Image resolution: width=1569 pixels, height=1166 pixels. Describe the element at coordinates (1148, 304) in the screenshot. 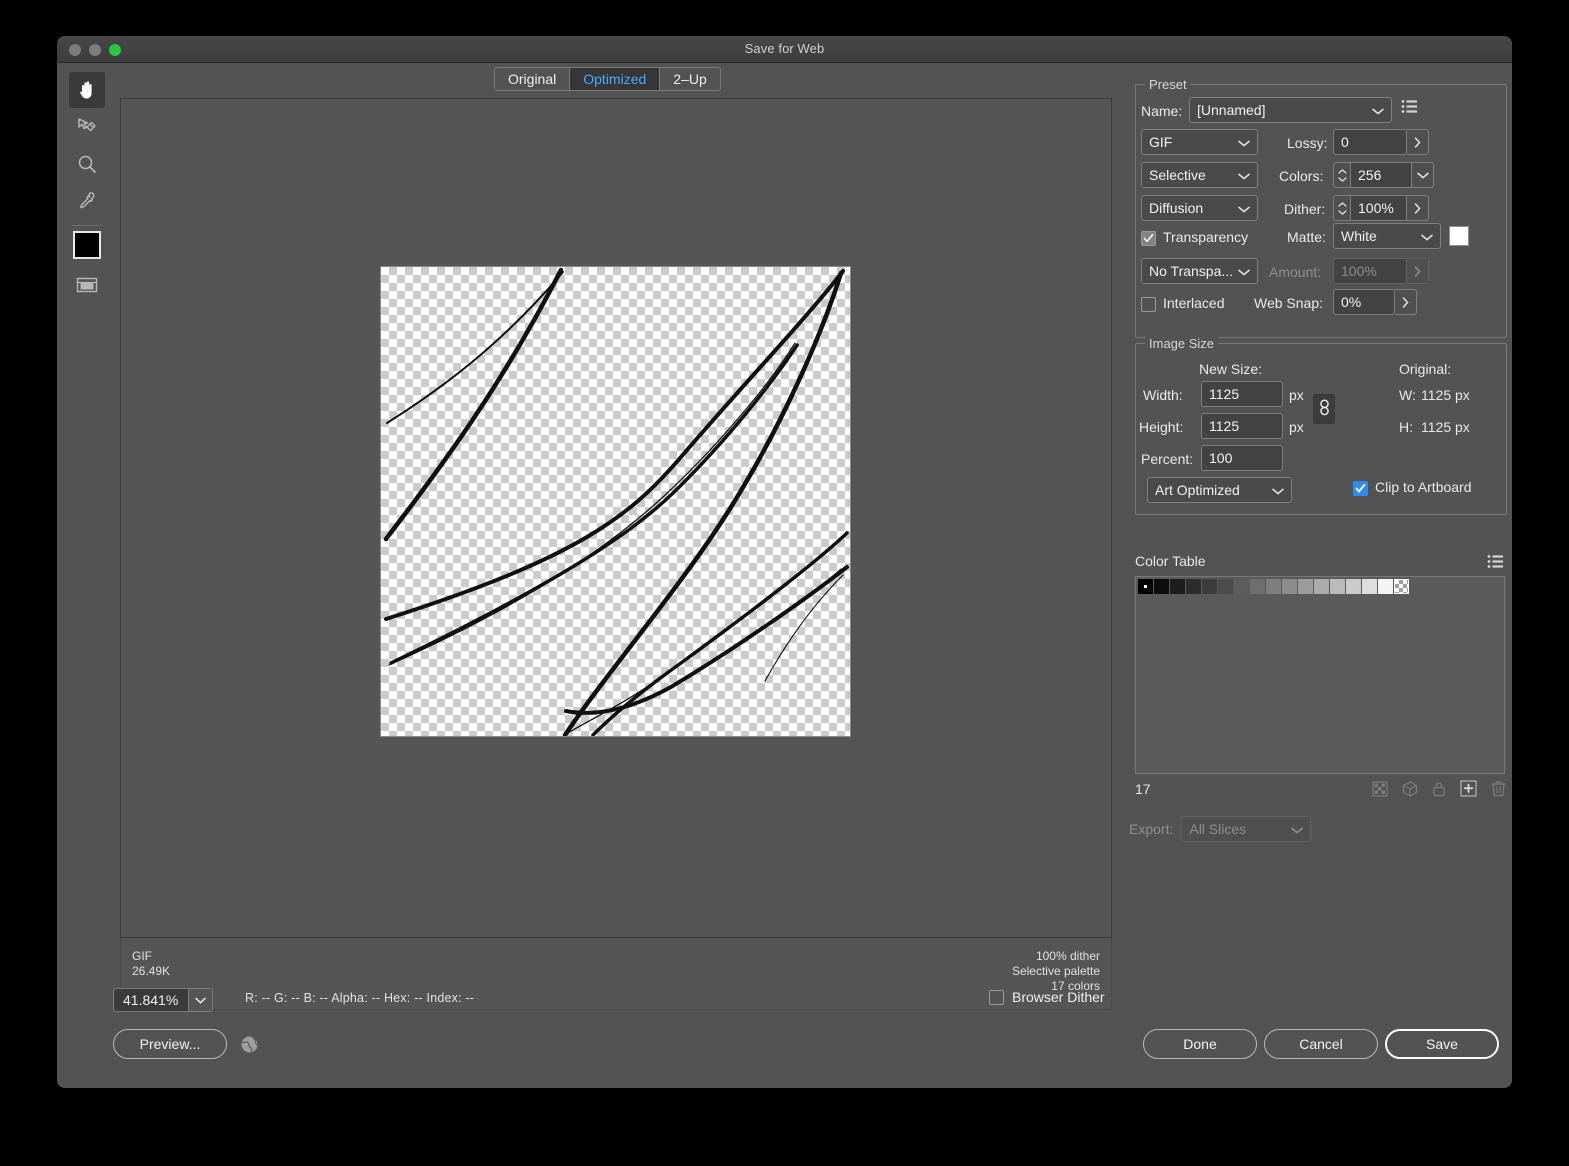

I see `interlaced-checkbox` at that location.